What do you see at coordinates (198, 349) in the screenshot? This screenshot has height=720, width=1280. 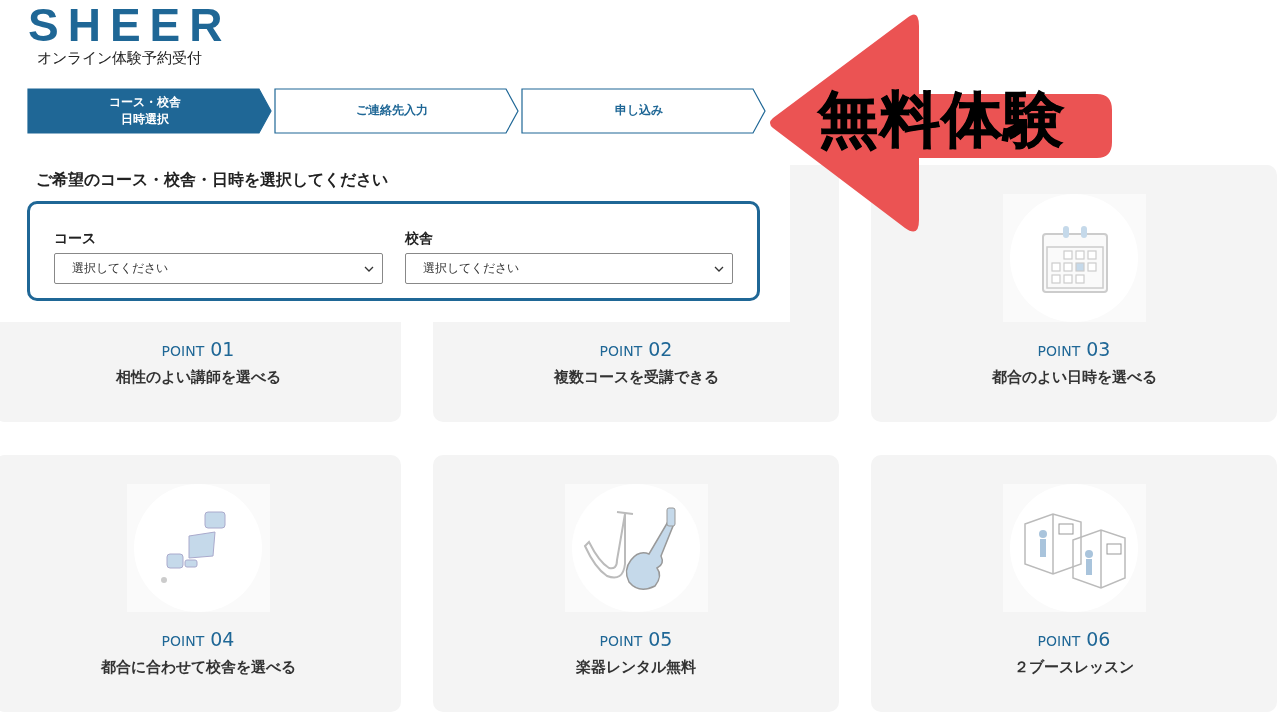 I see `point-label: POINT 01` at bounding box center [198, 349].